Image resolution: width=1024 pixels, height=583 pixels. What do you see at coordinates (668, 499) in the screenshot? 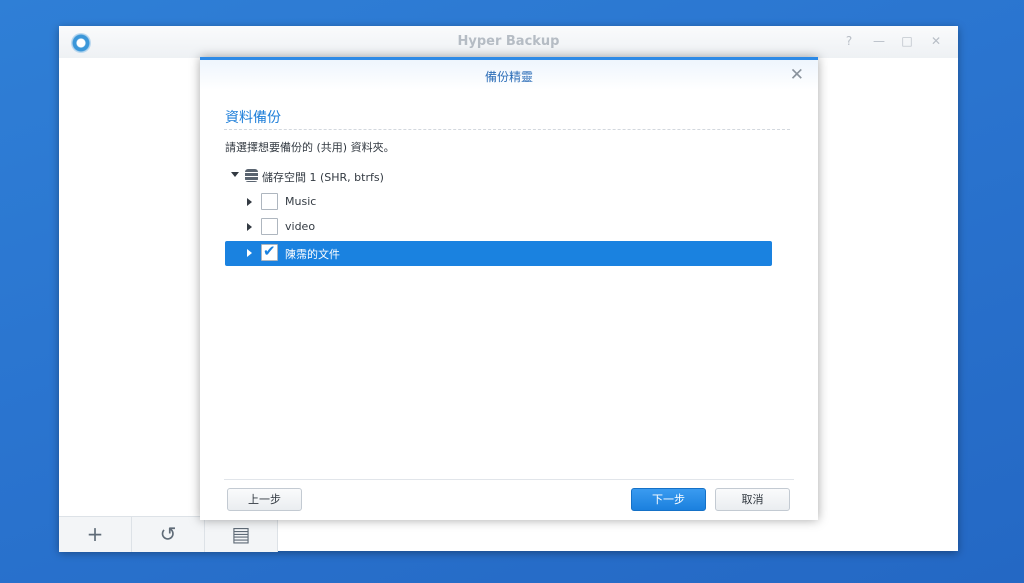
I see `next-button: 下一步` at bounding box center [668, 499].